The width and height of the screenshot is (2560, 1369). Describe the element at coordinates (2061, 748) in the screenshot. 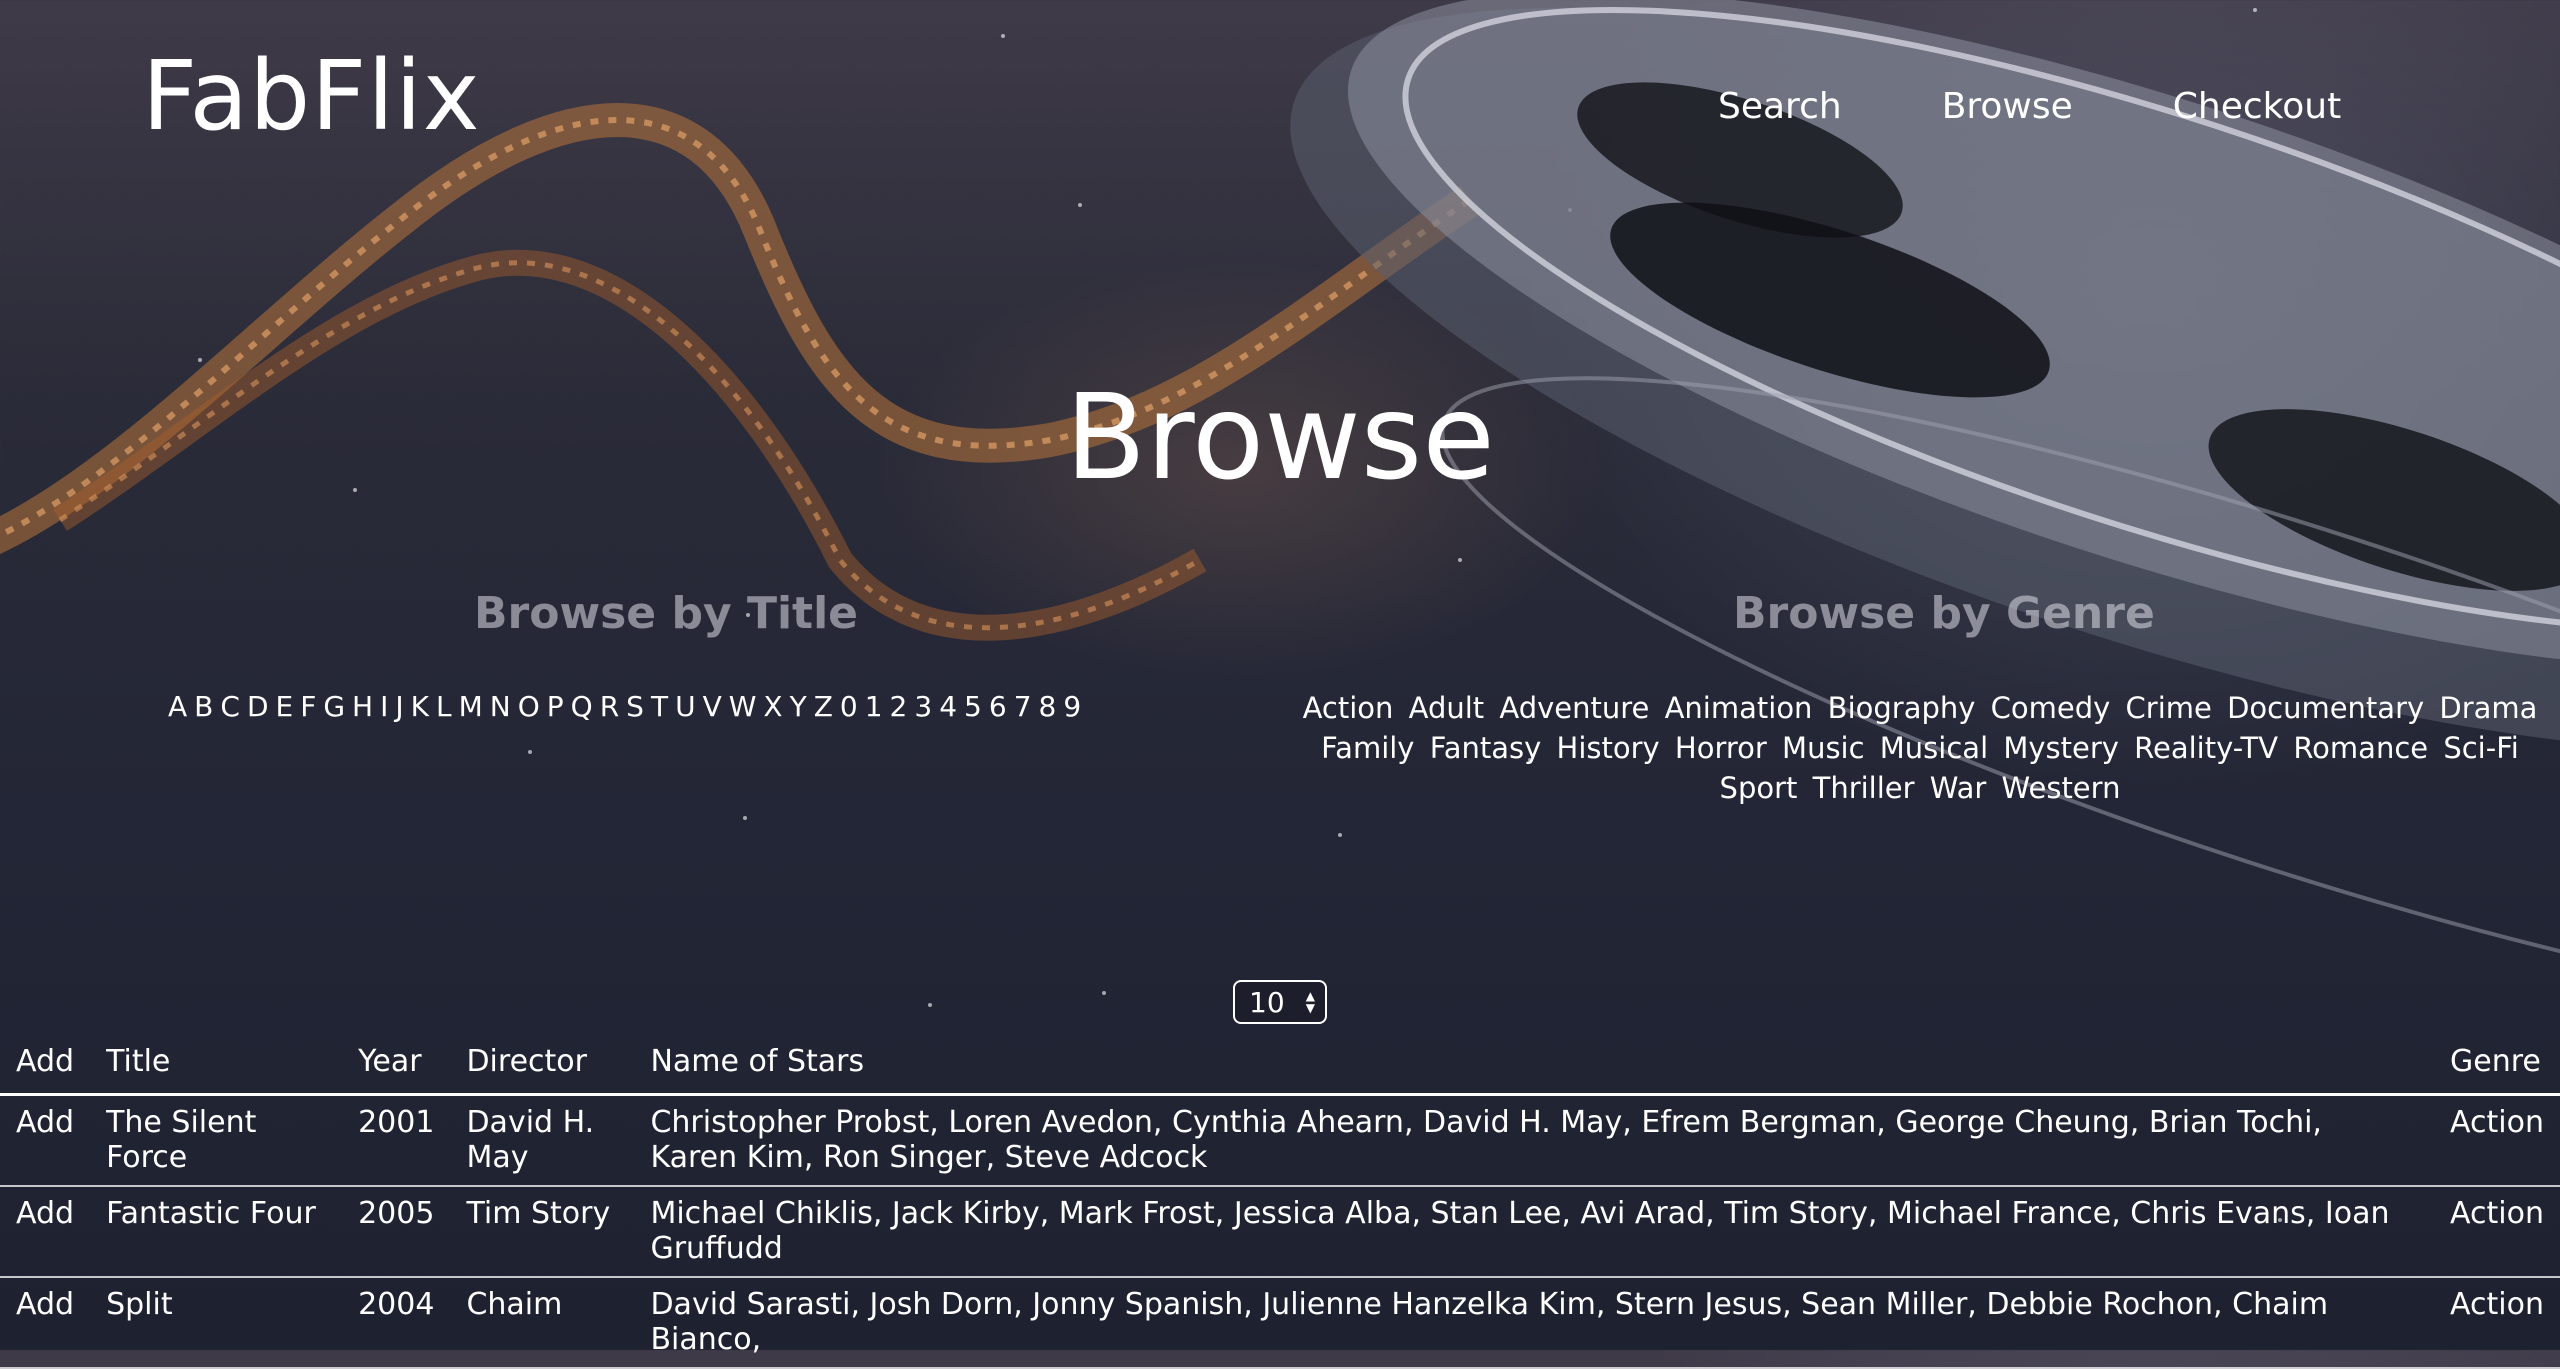

I see `genre-link: Mystery` at that location.